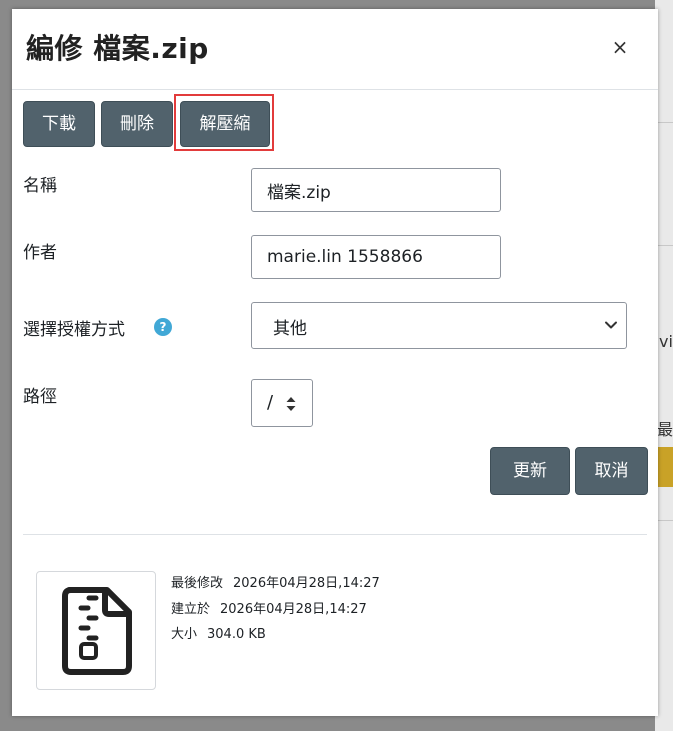  I want to click on modified-label: 最後修改, so click(197, 583).